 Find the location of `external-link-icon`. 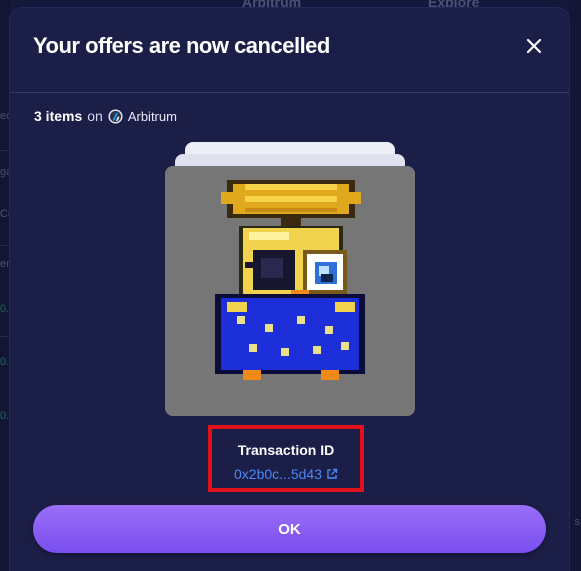

external-link-icon is located at coordinates (332, 473).